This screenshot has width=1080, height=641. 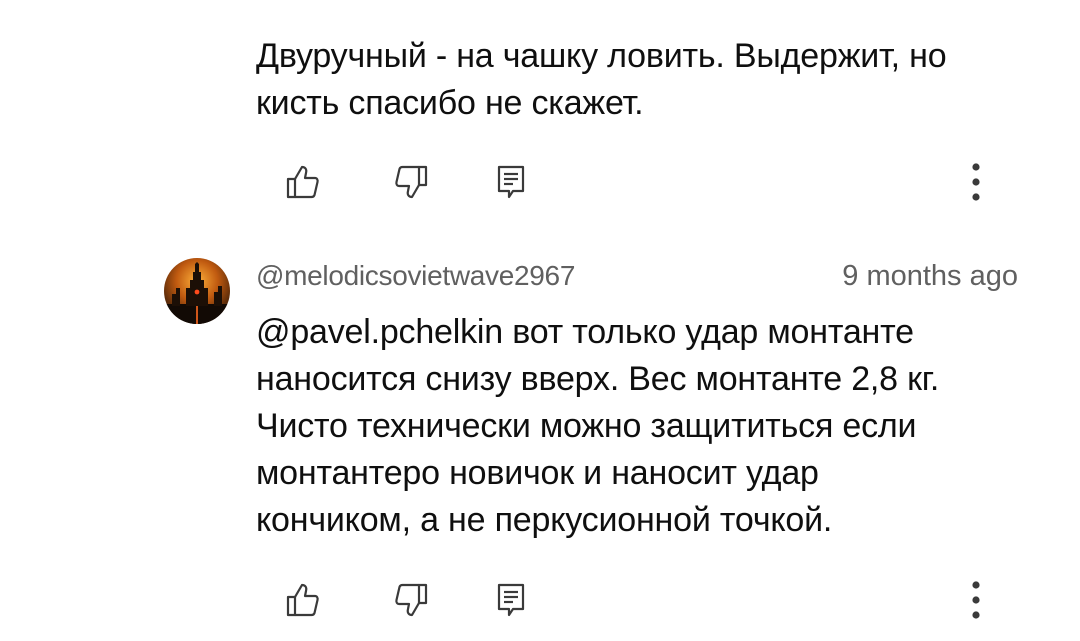 What do you see at coordinates (643, 182) in the screenshot?
I see `comment-1-action-bar` at bounding box center [643, 182].